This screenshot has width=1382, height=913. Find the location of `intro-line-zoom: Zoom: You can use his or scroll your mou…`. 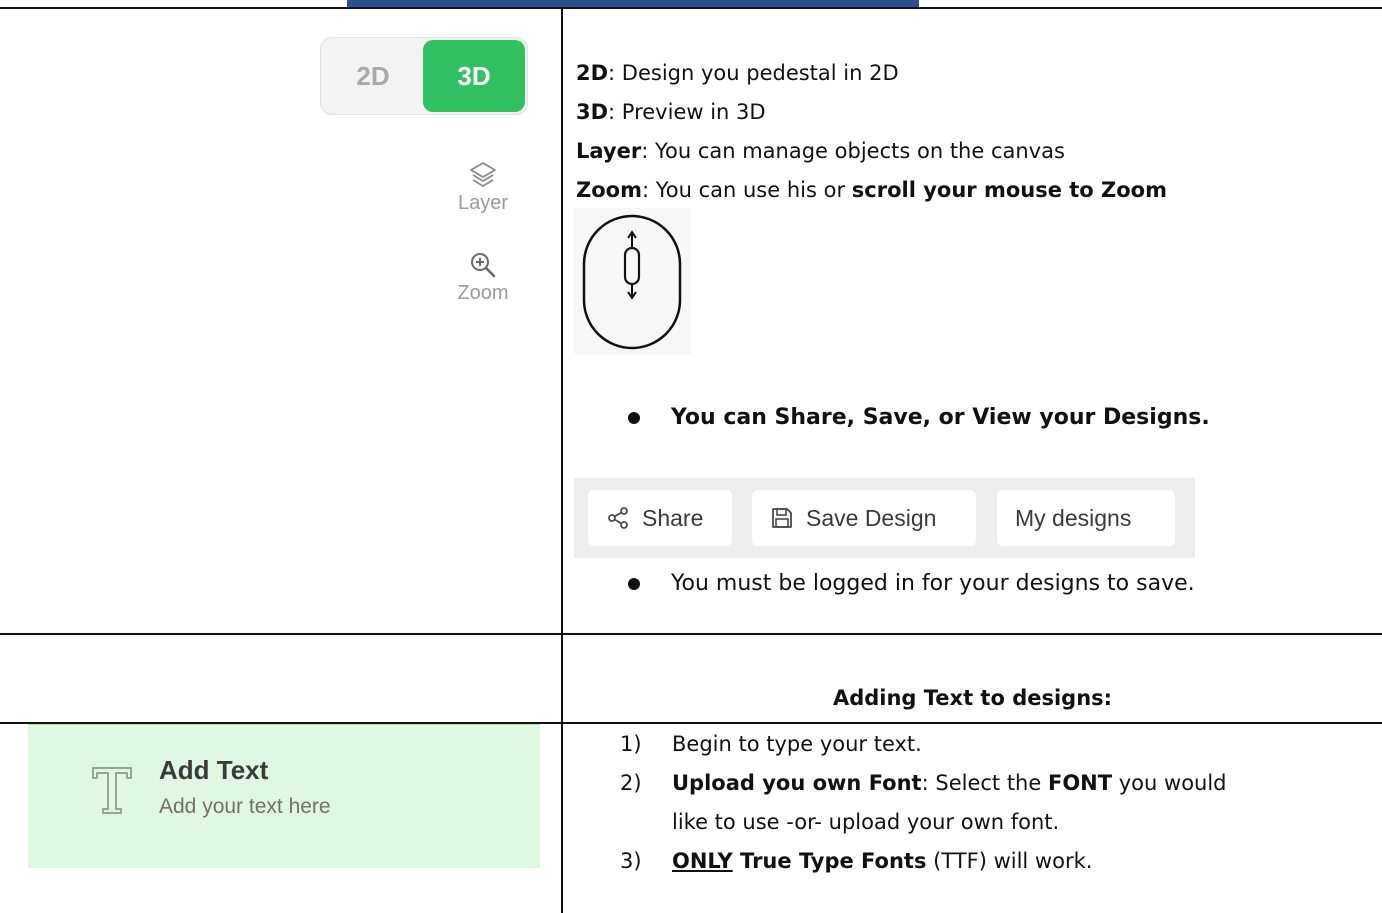

intro-line-zoom: Zoom: You can use his or scroll your mou… is located at coordinates (871, 190).